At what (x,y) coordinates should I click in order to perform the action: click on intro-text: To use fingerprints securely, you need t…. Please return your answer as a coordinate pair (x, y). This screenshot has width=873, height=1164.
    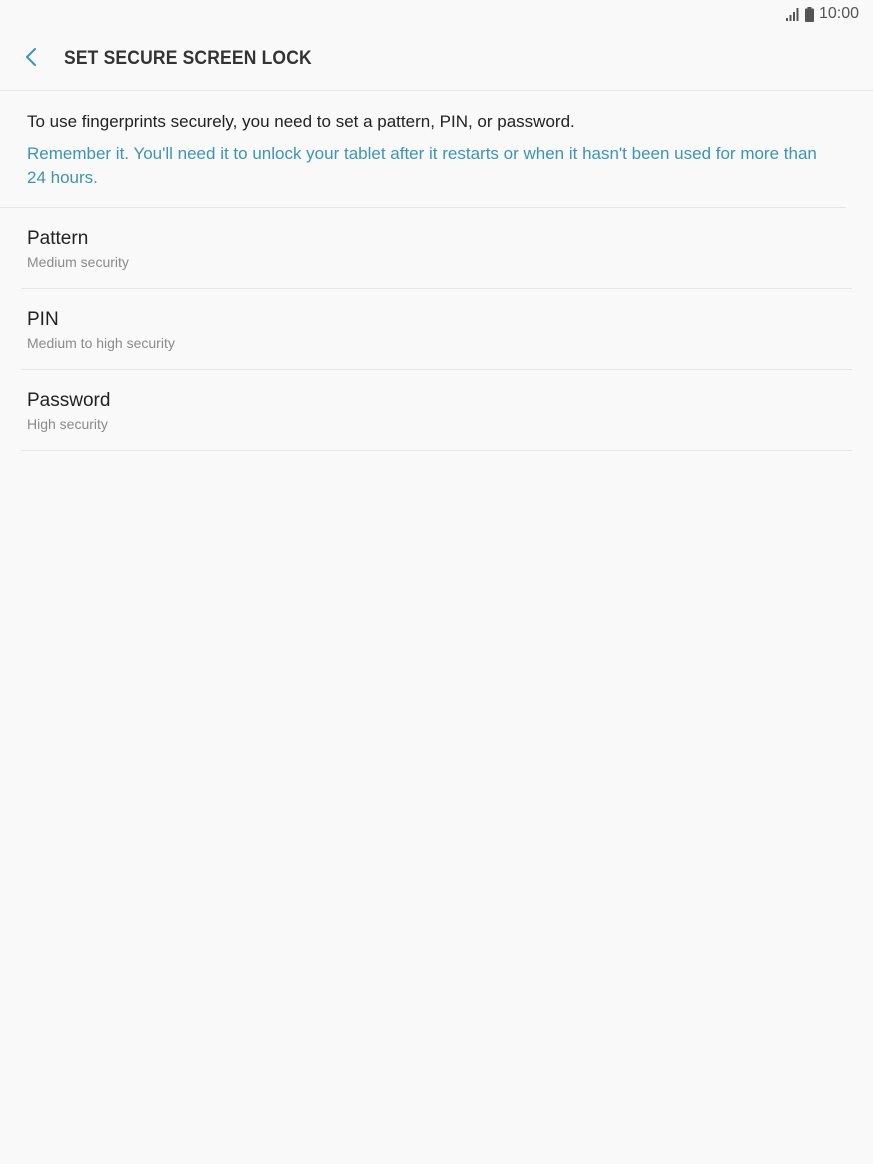
    Looking at the image, I should click on (301, 121).